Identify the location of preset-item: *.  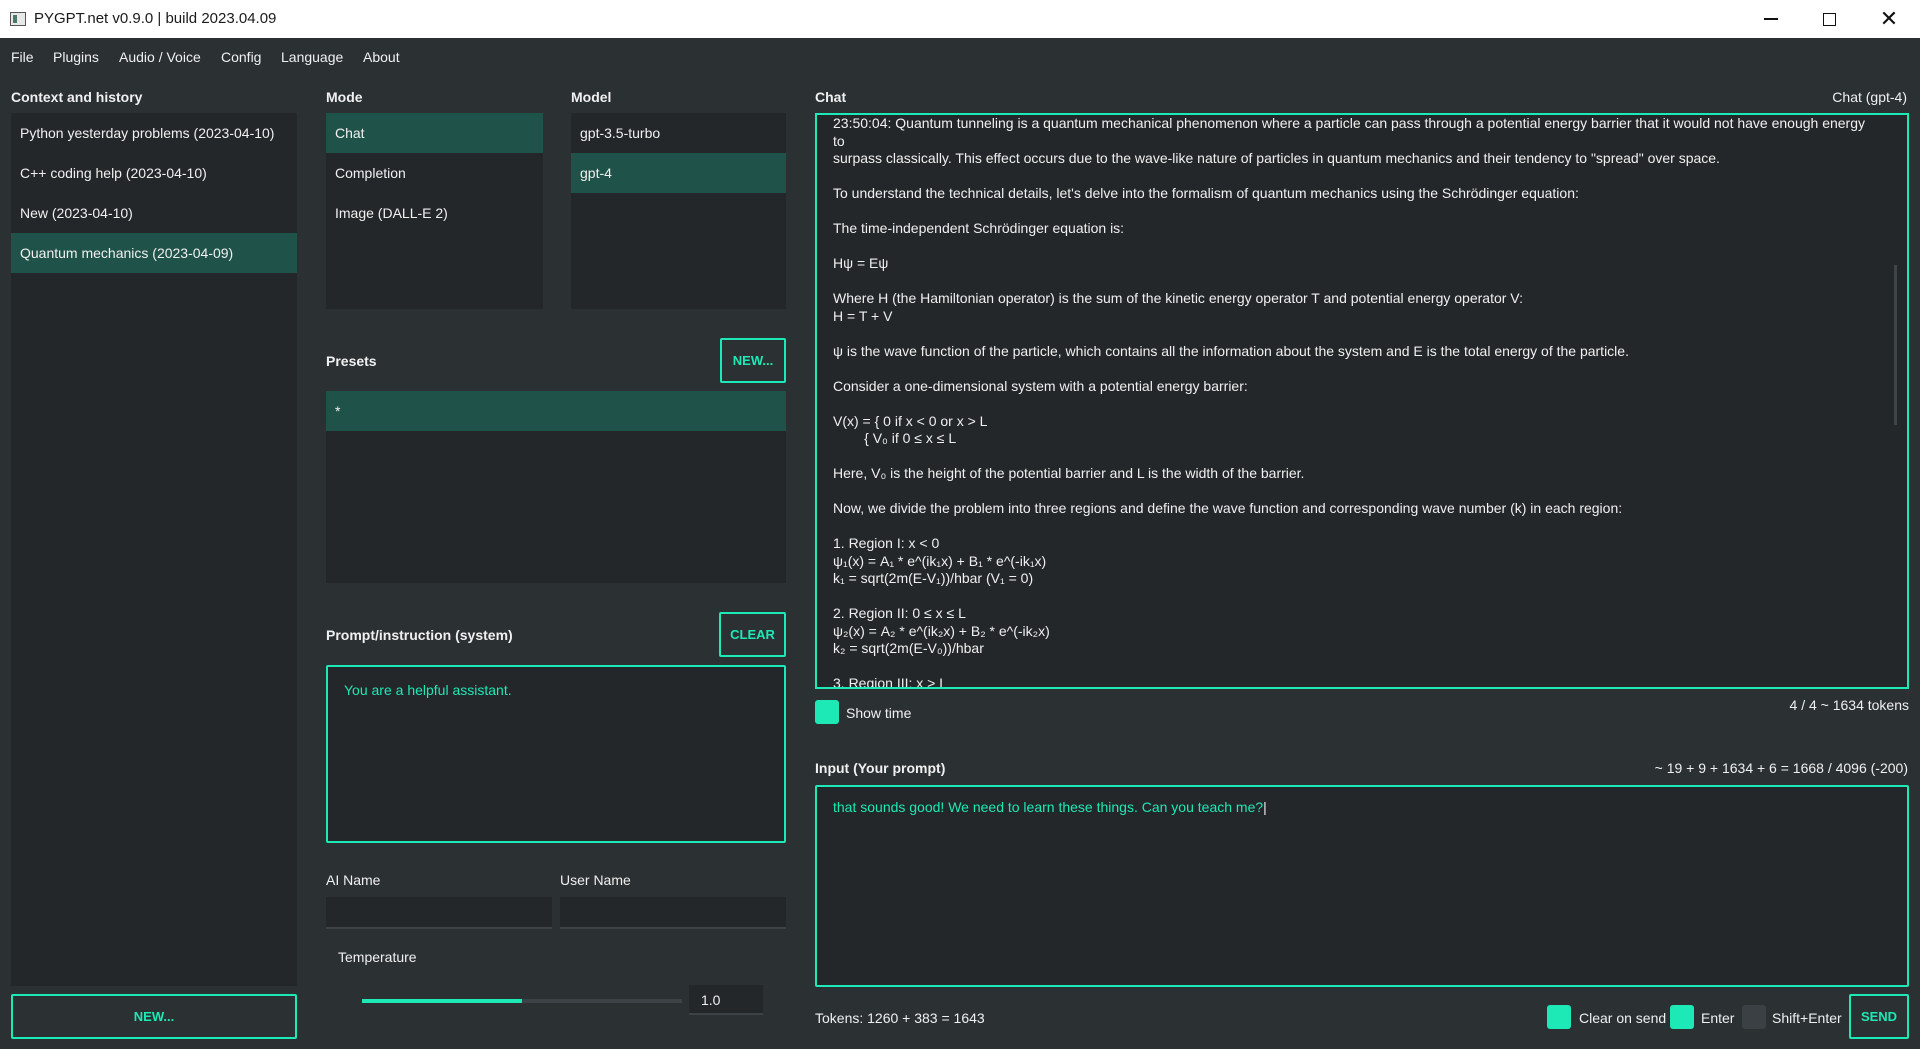
(556, 411).